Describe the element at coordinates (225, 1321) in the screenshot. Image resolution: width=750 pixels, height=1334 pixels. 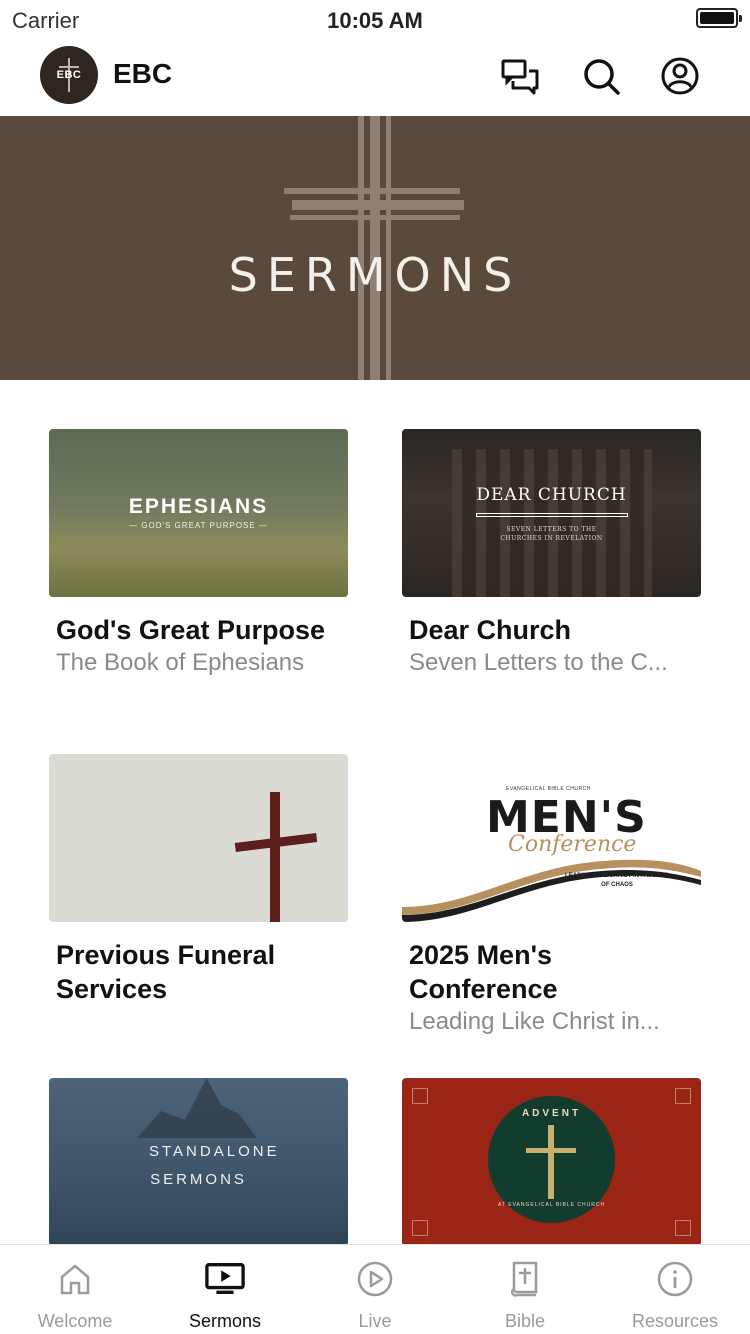
I see `tab-label: Sermons` at that location.